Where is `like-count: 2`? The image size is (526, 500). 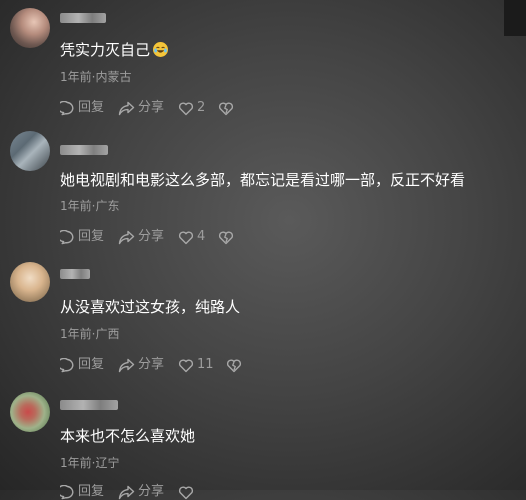
like-count: 2 is located at coordinates (201, 107).